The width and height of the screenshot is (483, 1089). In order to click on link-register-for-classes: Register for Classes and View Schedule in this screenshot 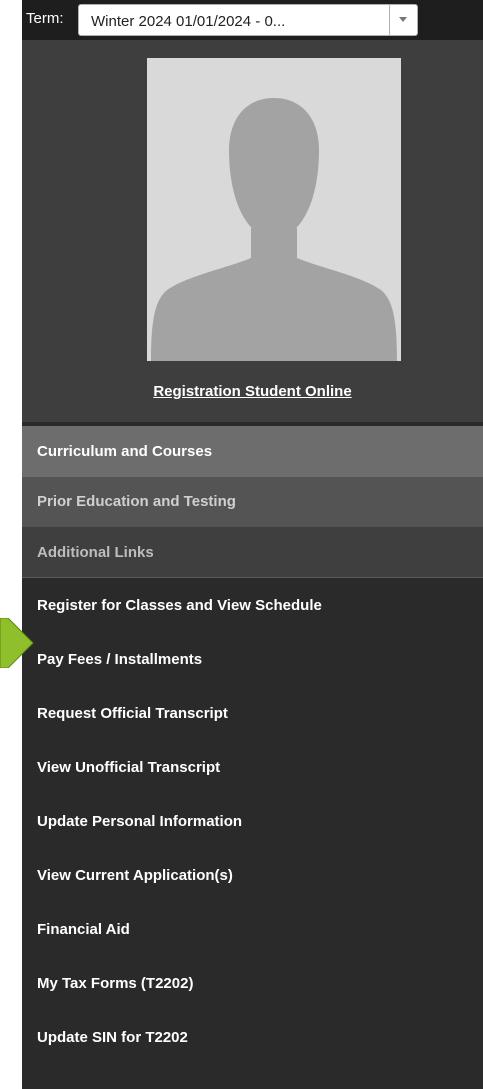, I will do `click(252, 605)`.